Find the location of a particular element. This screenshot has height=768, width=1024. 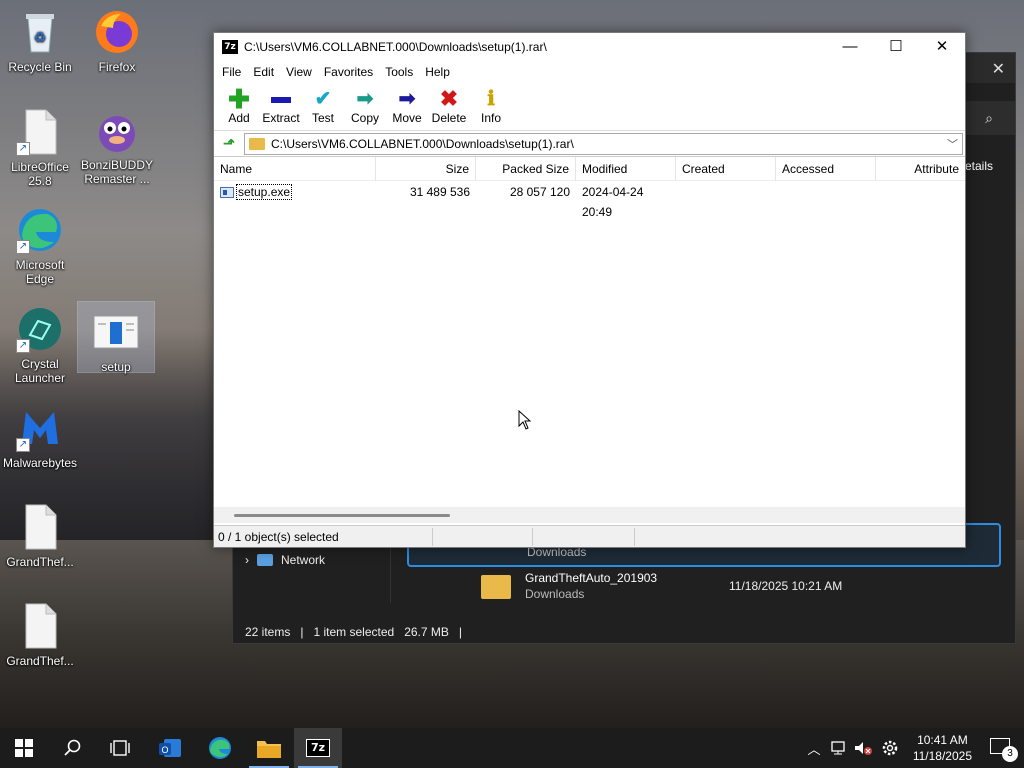

search-icon is located at coordinates (72, 747).